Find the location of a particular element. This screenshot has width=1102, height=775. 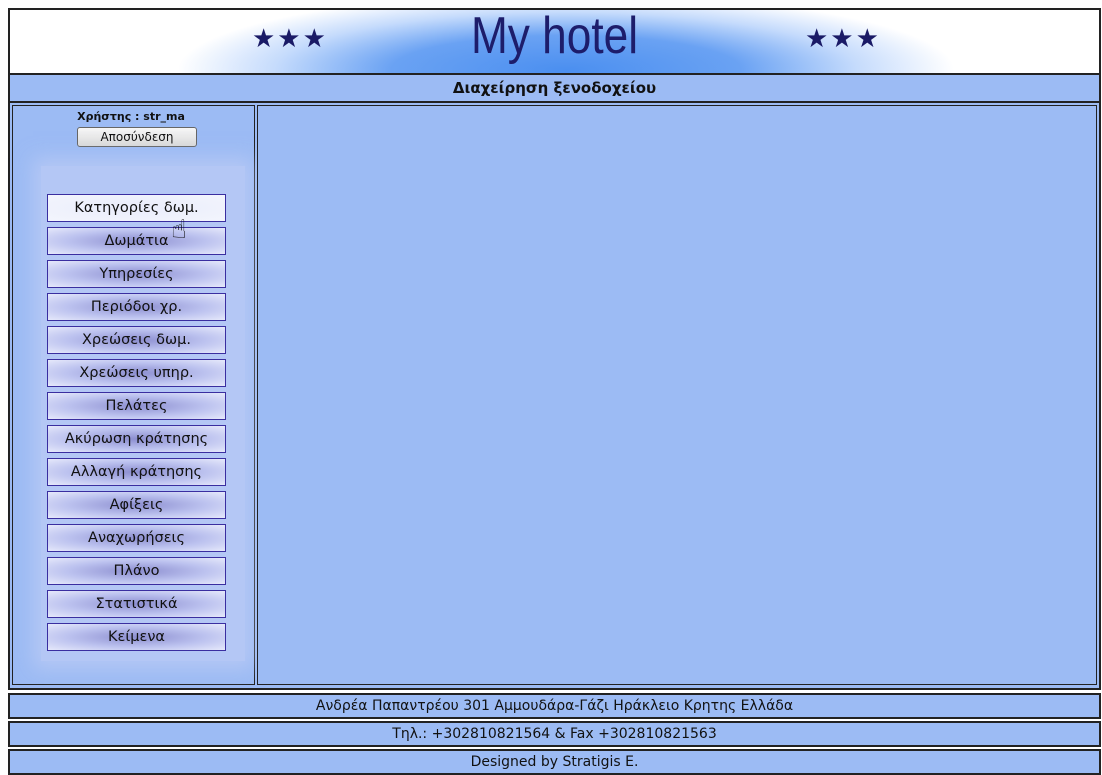

hand-cursor-icon: ☝ is located at coordinates (179, 230).